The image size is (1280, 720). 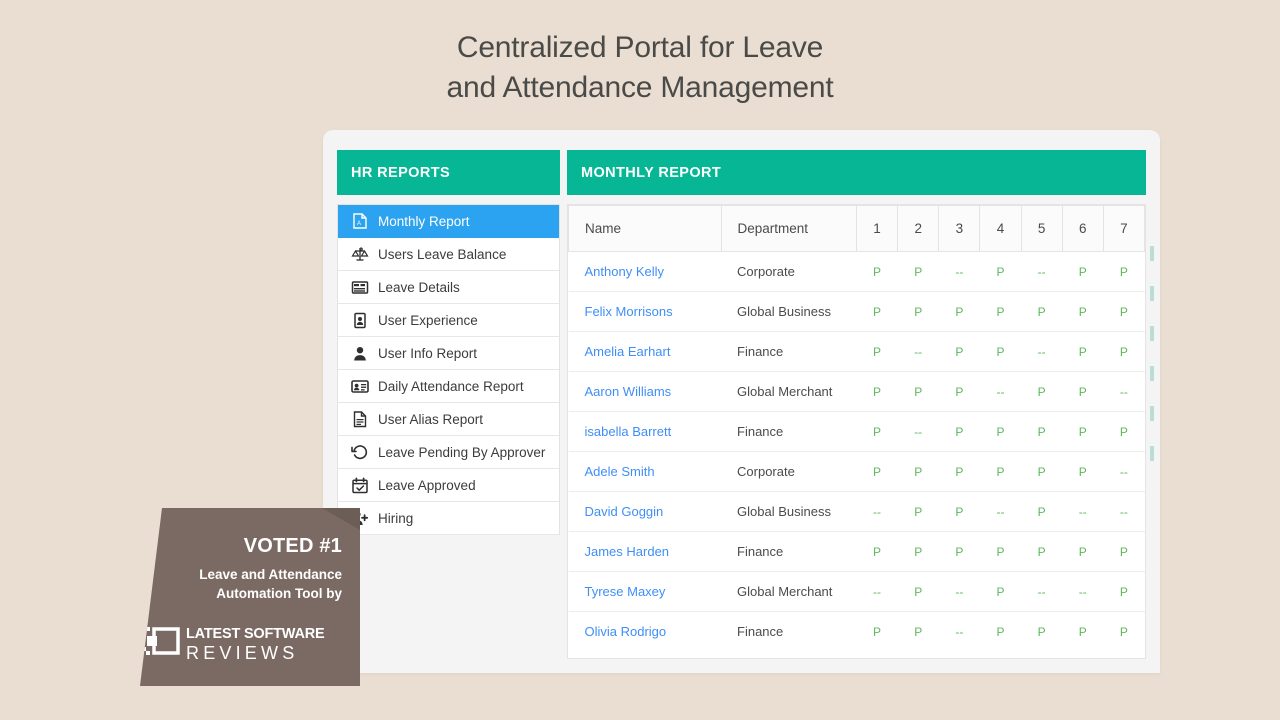 I want to click on table-row: Aaron Williams Global Merchant P P P -- P P --, so click(x=856, y=391).